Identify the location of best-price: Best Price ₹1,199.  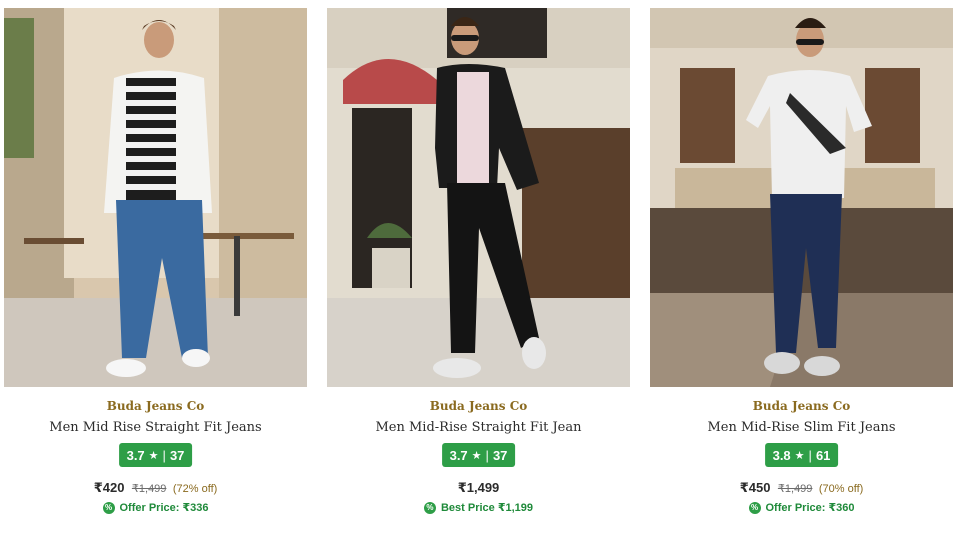
(487, 508).